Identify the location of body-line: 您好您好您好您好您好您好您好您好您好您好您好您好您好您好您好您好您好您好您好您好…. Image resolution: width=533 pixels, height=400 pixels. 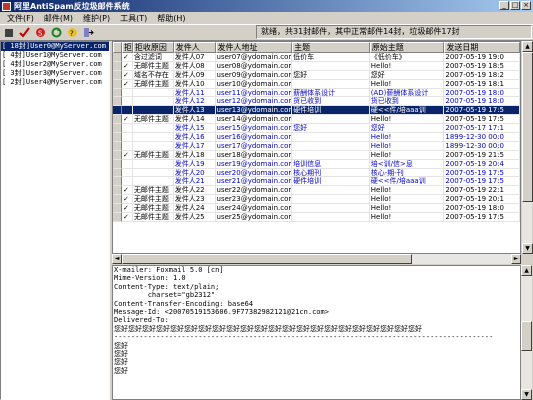
(268, 328).